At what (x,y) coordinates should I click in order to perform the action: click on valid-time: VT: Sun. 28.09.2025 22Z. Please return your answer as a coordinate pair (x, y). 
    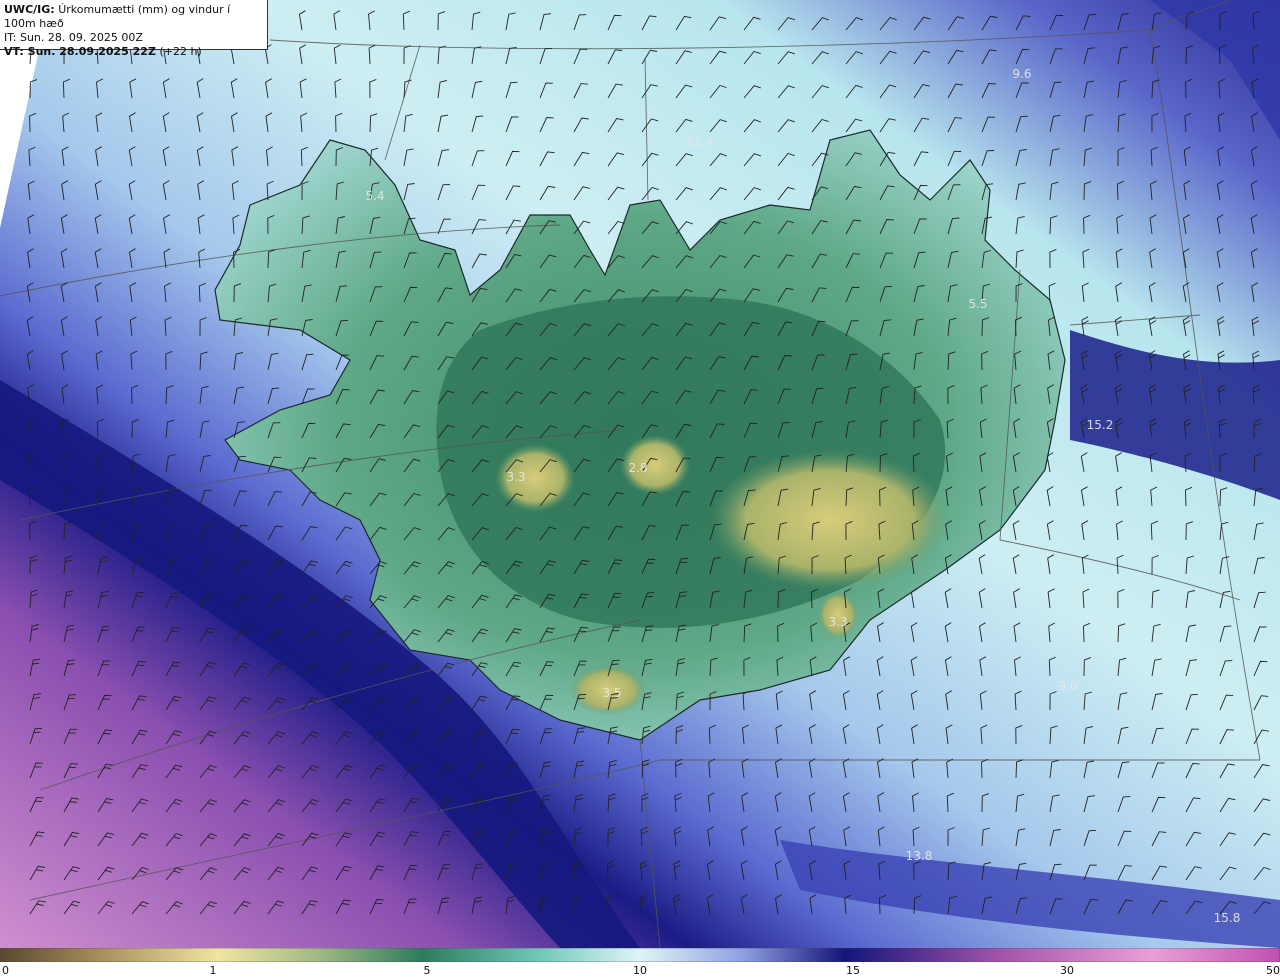
    Looking at the image, I should click on (80, 51).